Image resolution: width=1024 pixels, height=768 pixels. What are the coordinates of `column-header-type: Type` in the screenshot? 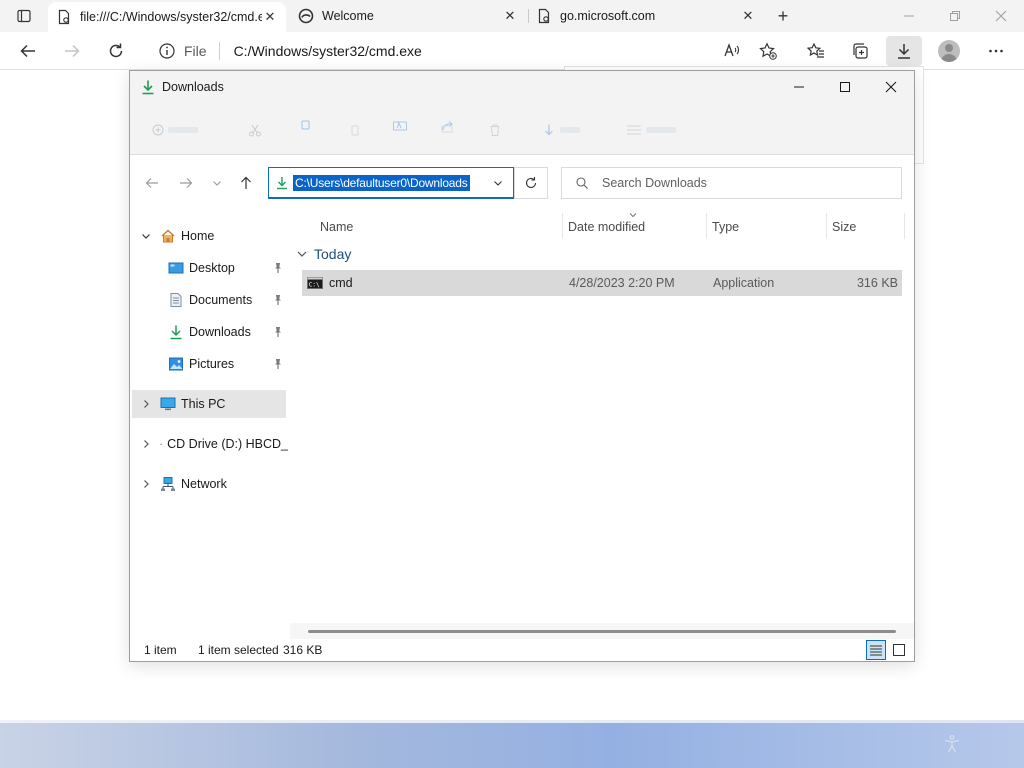 It's located at (725, 227).